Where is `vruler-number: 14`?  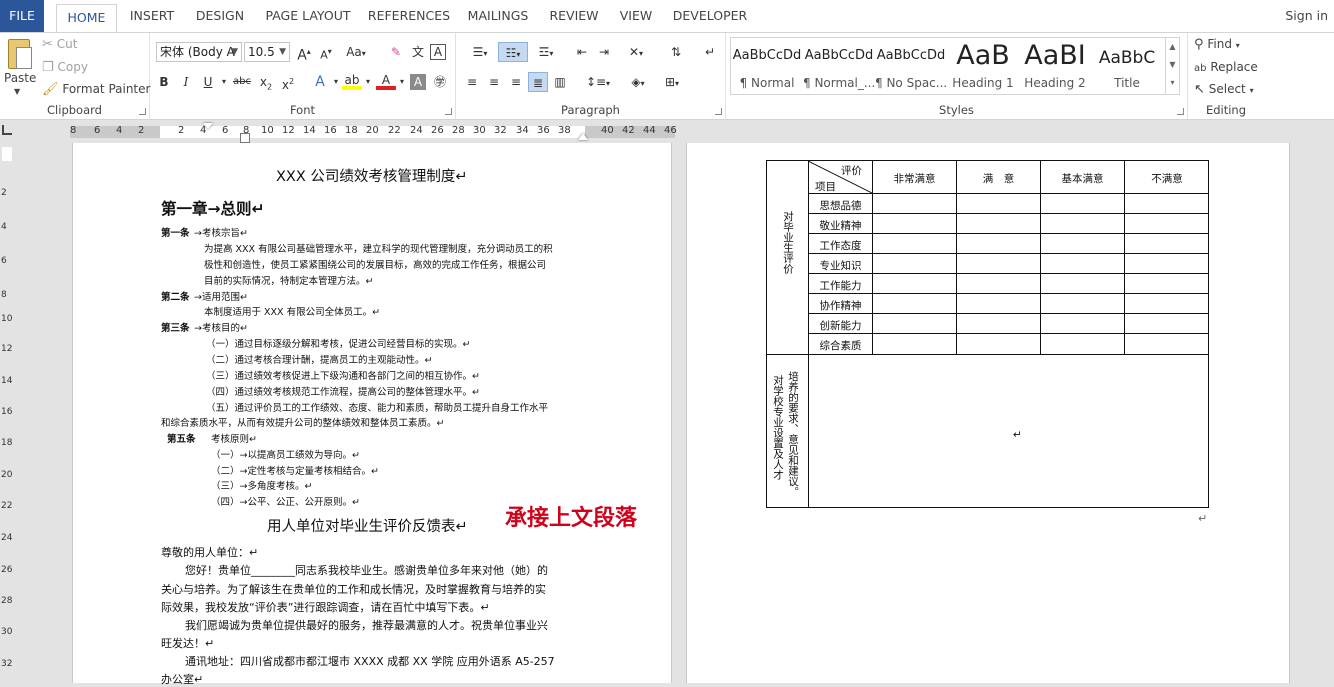 vruler-number: 14 is located at coordinates (7, 381).